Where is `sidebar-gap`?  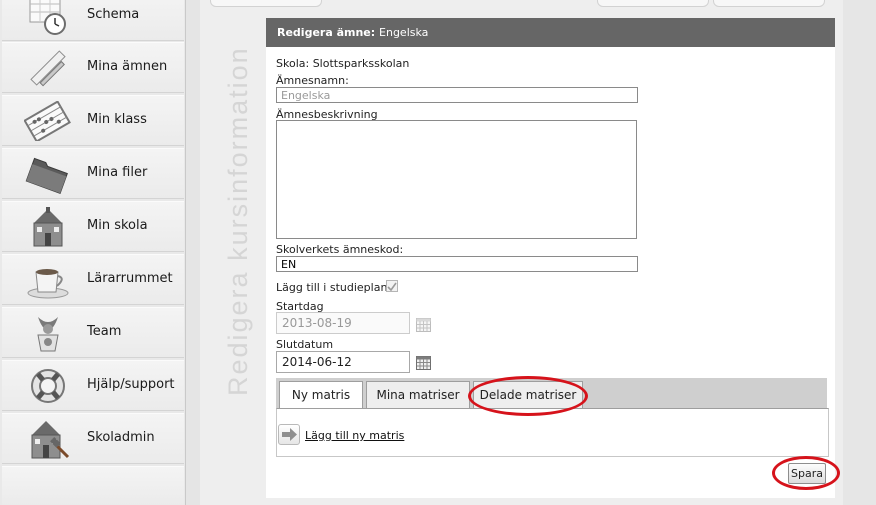 sidebar-gap is located at coordinates (193, 252).